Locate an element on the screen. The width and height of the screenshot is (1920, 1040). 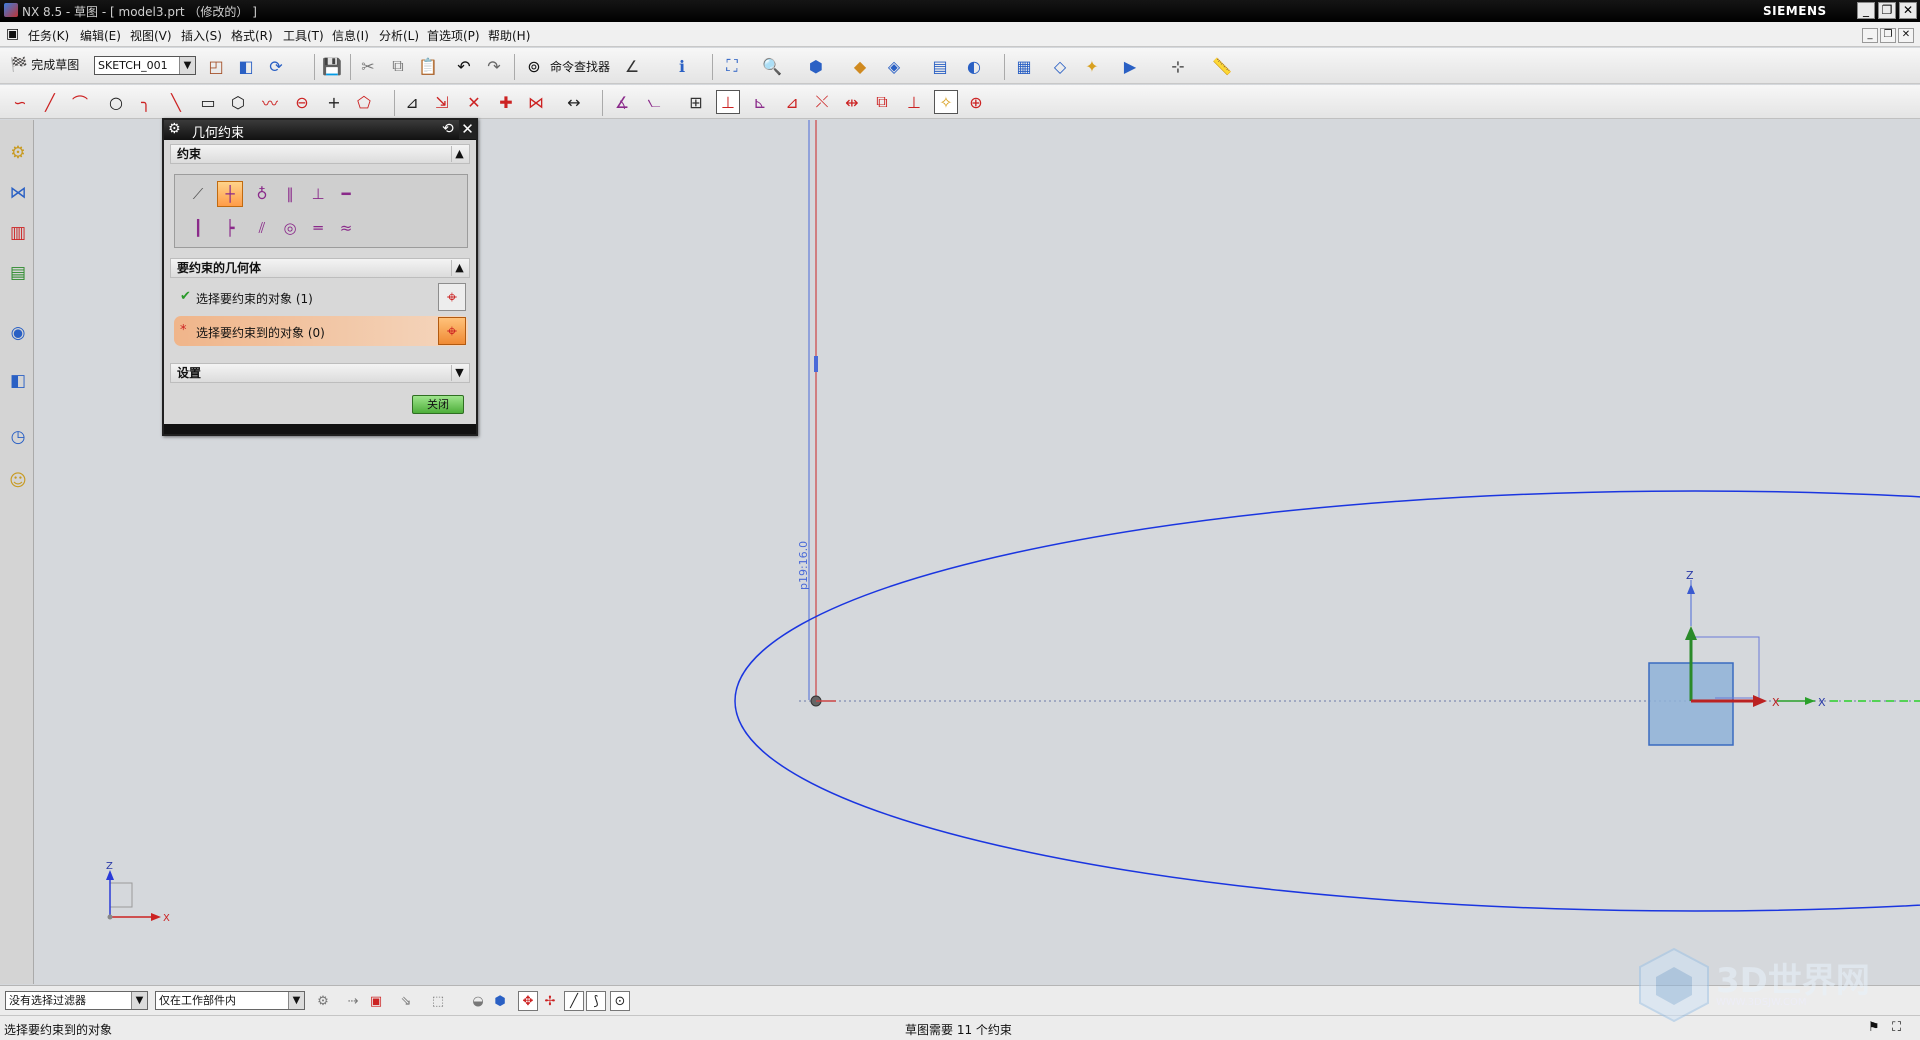
fillet-icon: ╮ is located at coordinates (146, 102).